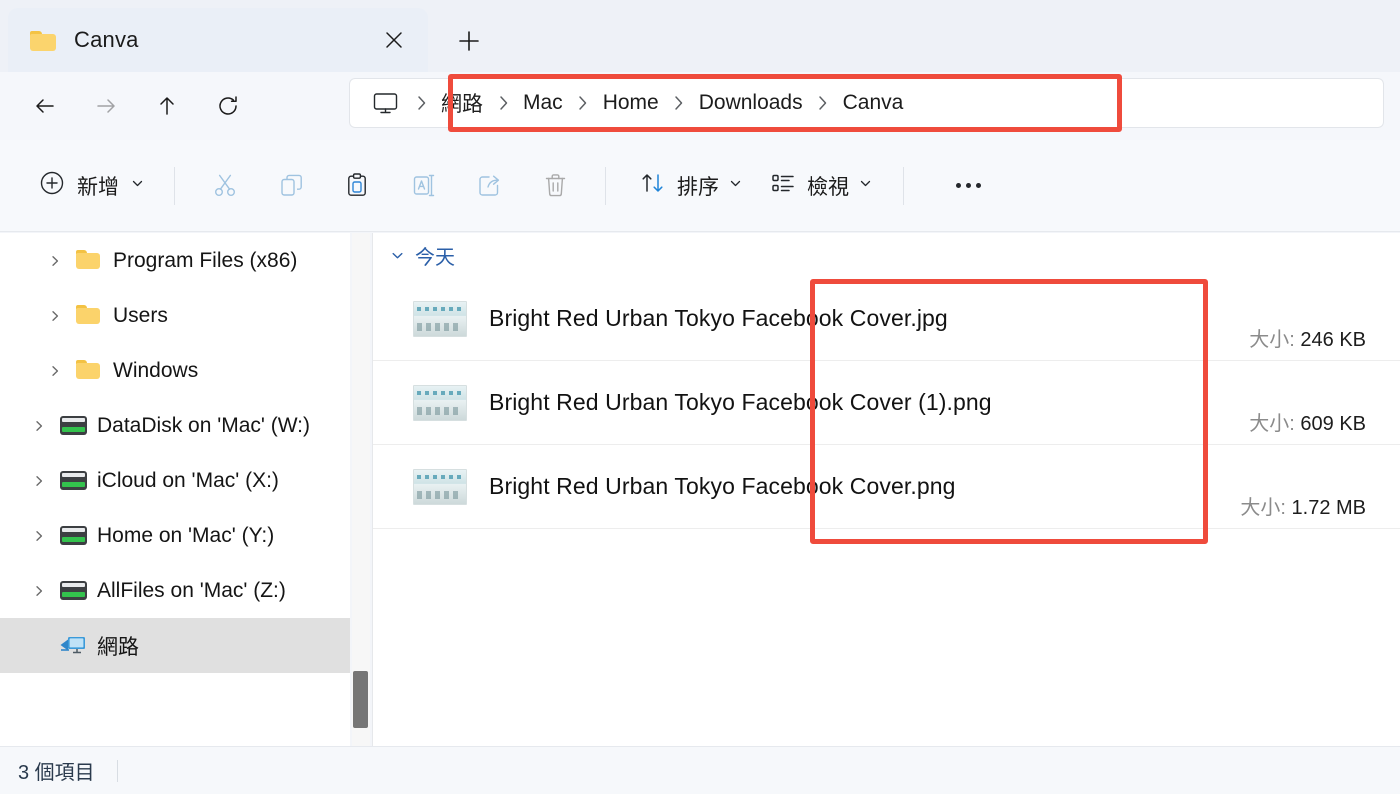  Describe the element at coordinates (394, 40) in the screenshot. I see `close-icon` at that location.